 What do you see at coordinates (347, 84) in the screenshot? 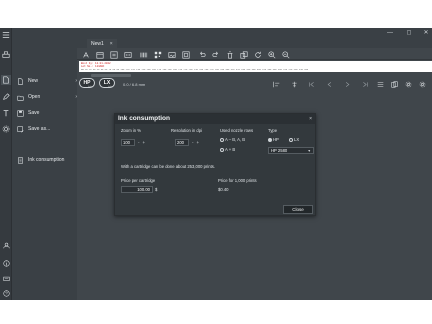
I see `next-icon` at bounding box center [347, 84].